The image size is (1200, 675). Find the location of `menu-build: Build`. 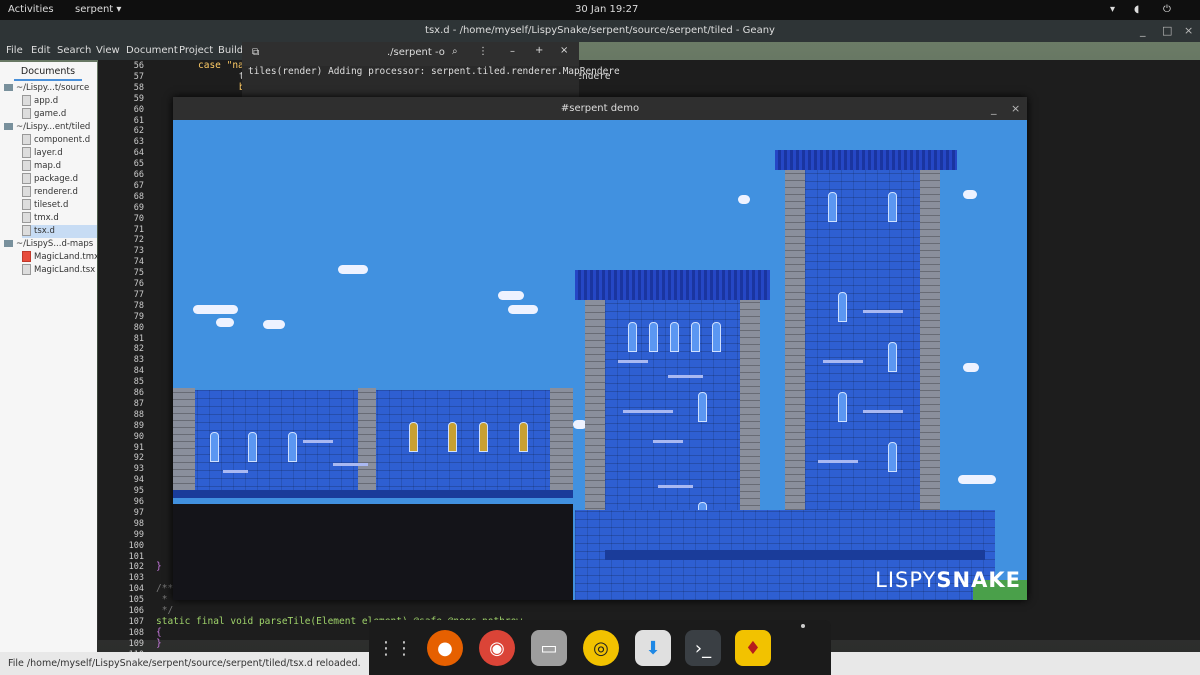

menu-build: Build is located at coordinates (230, 50).